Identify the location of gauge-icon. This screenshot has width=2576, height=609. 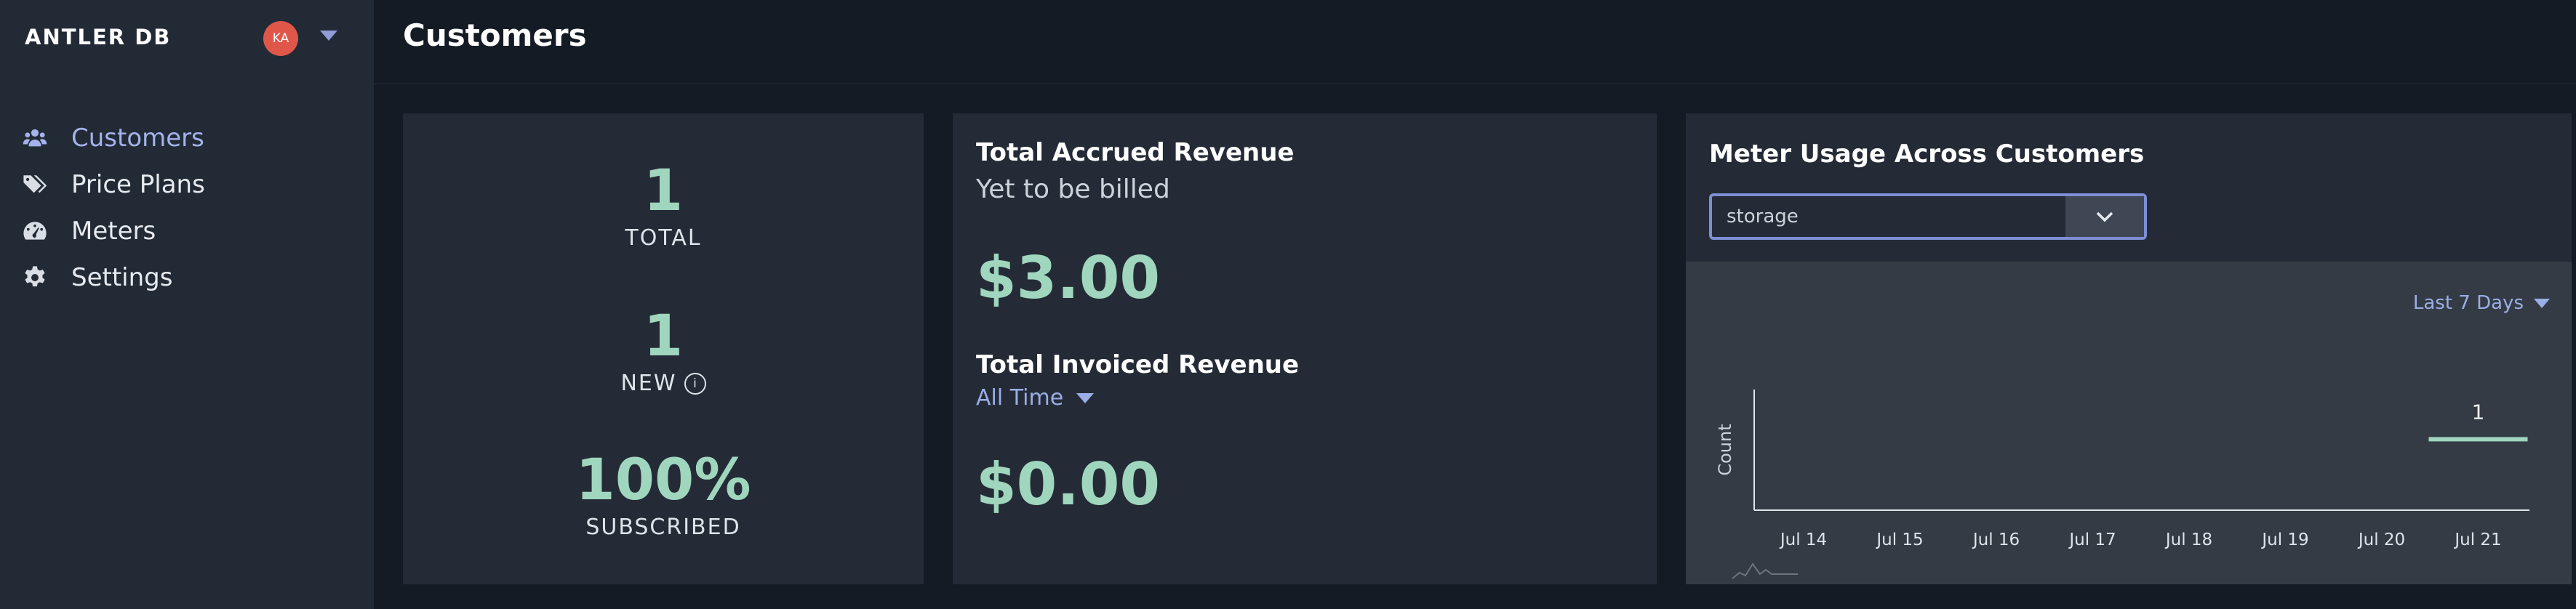
(35, 231).